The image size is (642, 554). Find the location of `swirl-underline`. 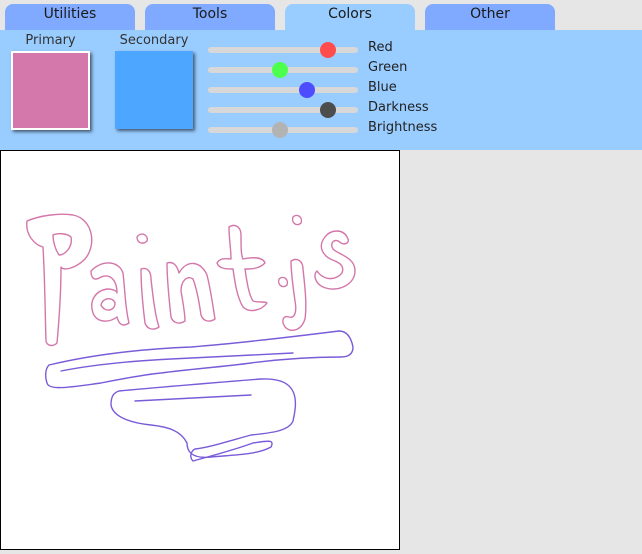

swirl-underline is located at coordinates (199, 396).